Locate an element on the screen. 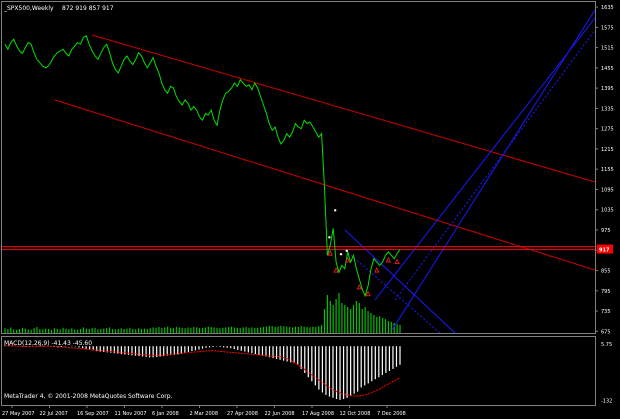 This screenshot has height=419, width=620. current-price-tag-label: 917 is located at coordinates (604, 251).